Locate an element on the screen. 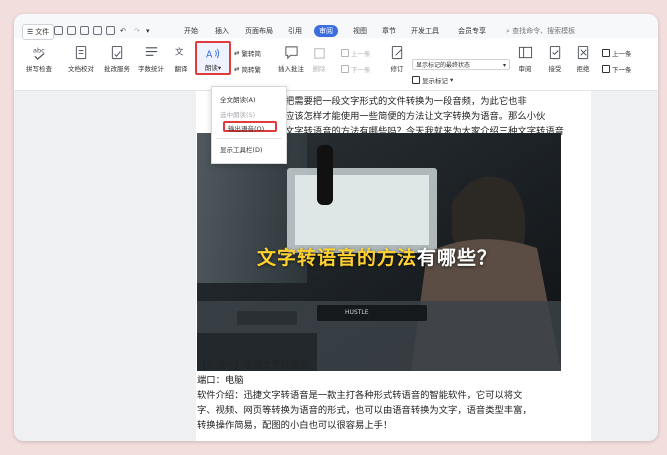 The image size is (667, 455). command-search: ⌕ 查找命令、搜索模板 is located at coordinates (540, 31).